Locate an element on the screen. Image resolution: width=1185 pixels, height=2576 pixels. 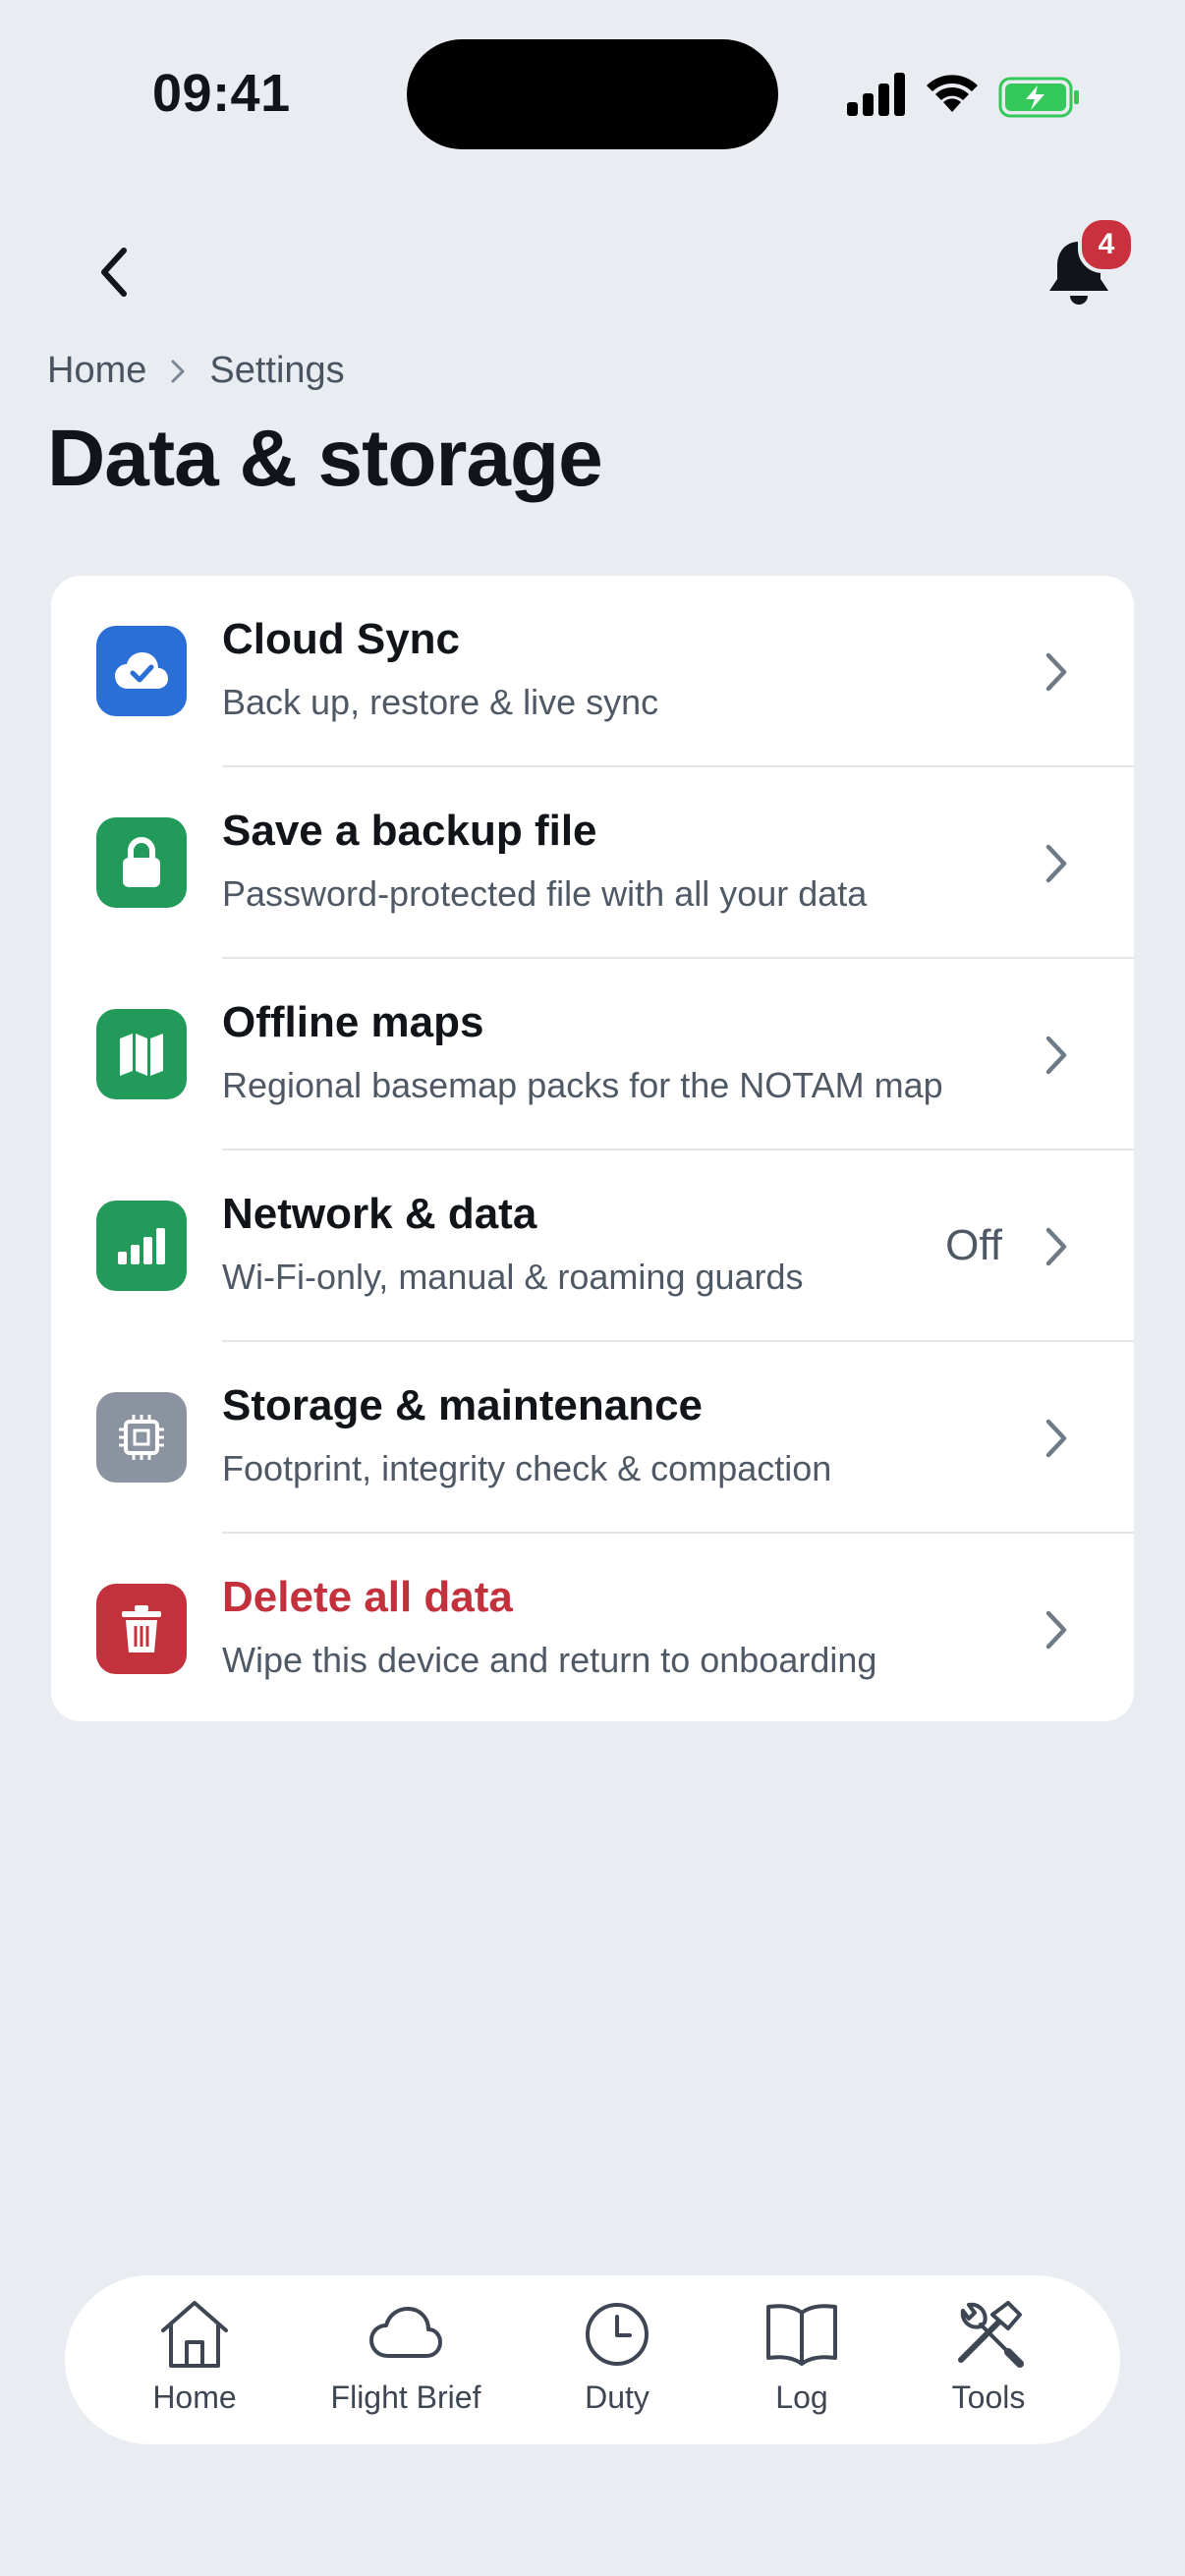
item-subtitle: Footprint, integrity check & compaction is located at coordinates (527, 1468).